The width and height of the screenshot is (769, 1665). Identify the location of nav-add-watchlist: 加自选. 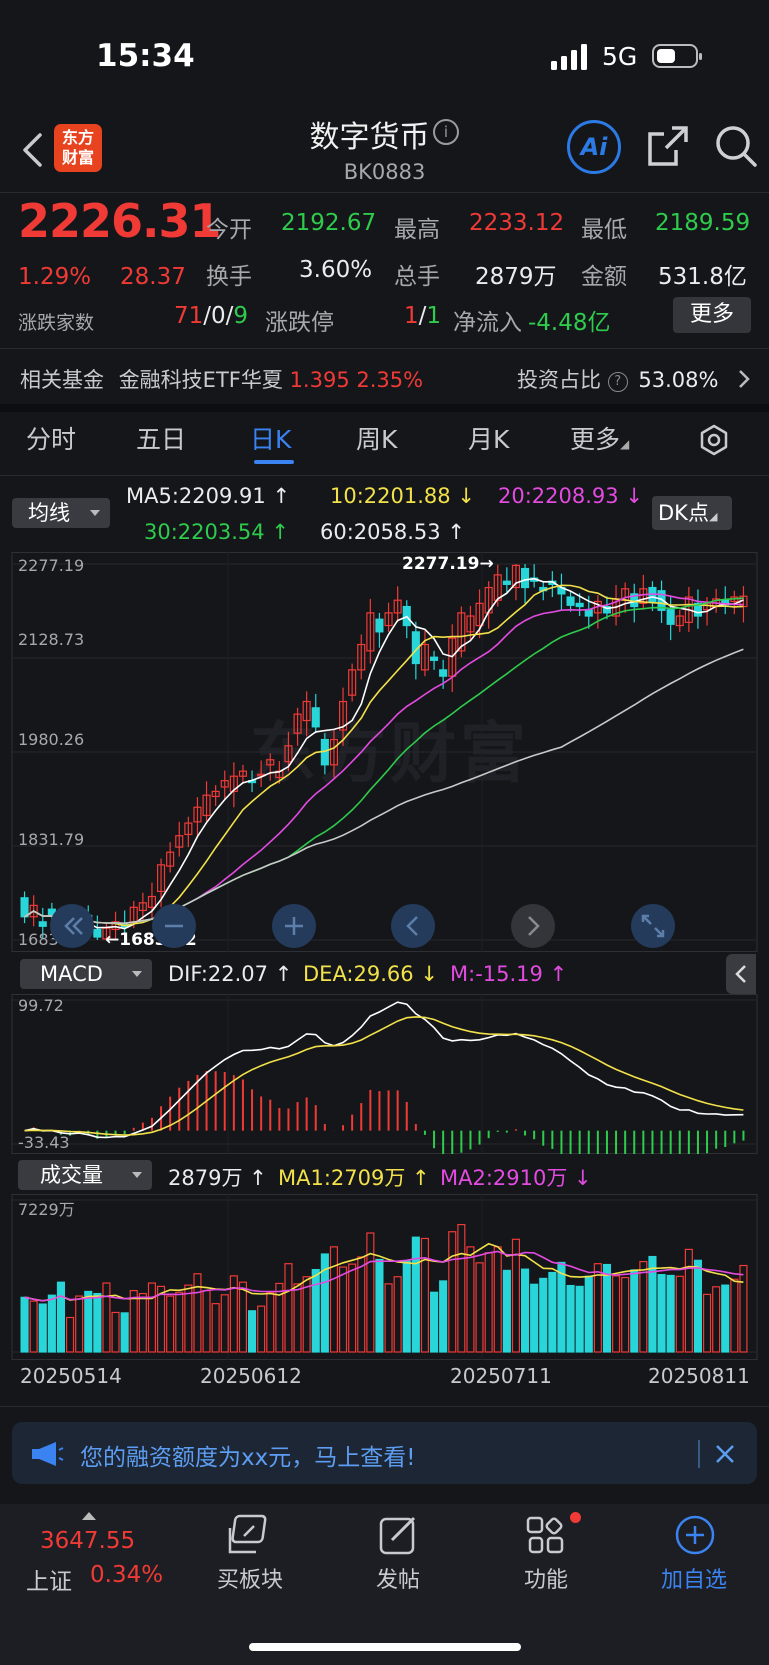
(694, 1578).